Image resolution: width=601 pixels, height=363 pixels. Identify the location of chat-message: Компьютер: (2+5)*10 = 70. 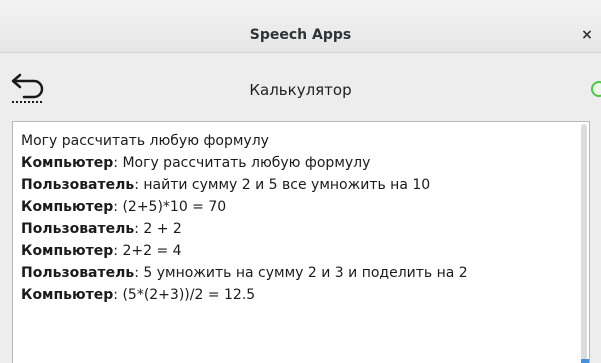
(298, 207).